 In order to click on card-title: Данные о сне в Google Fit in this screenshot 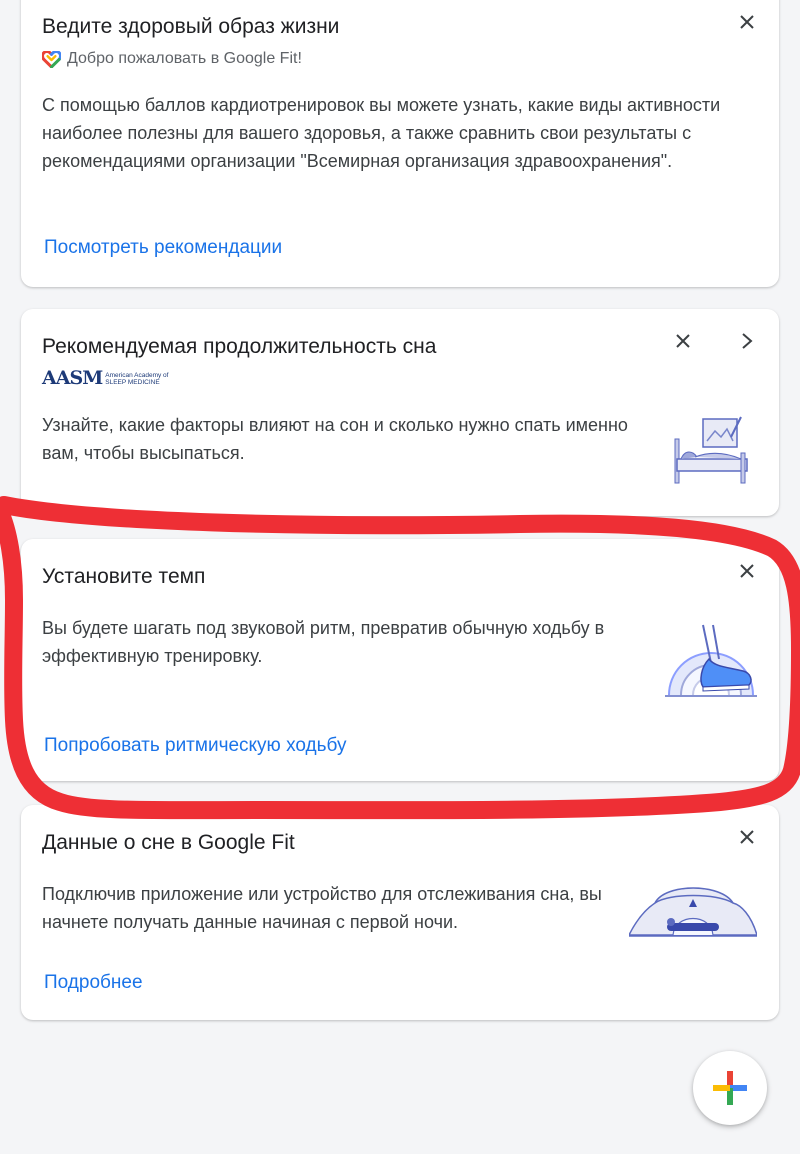, I will do `click(168, 842)`.